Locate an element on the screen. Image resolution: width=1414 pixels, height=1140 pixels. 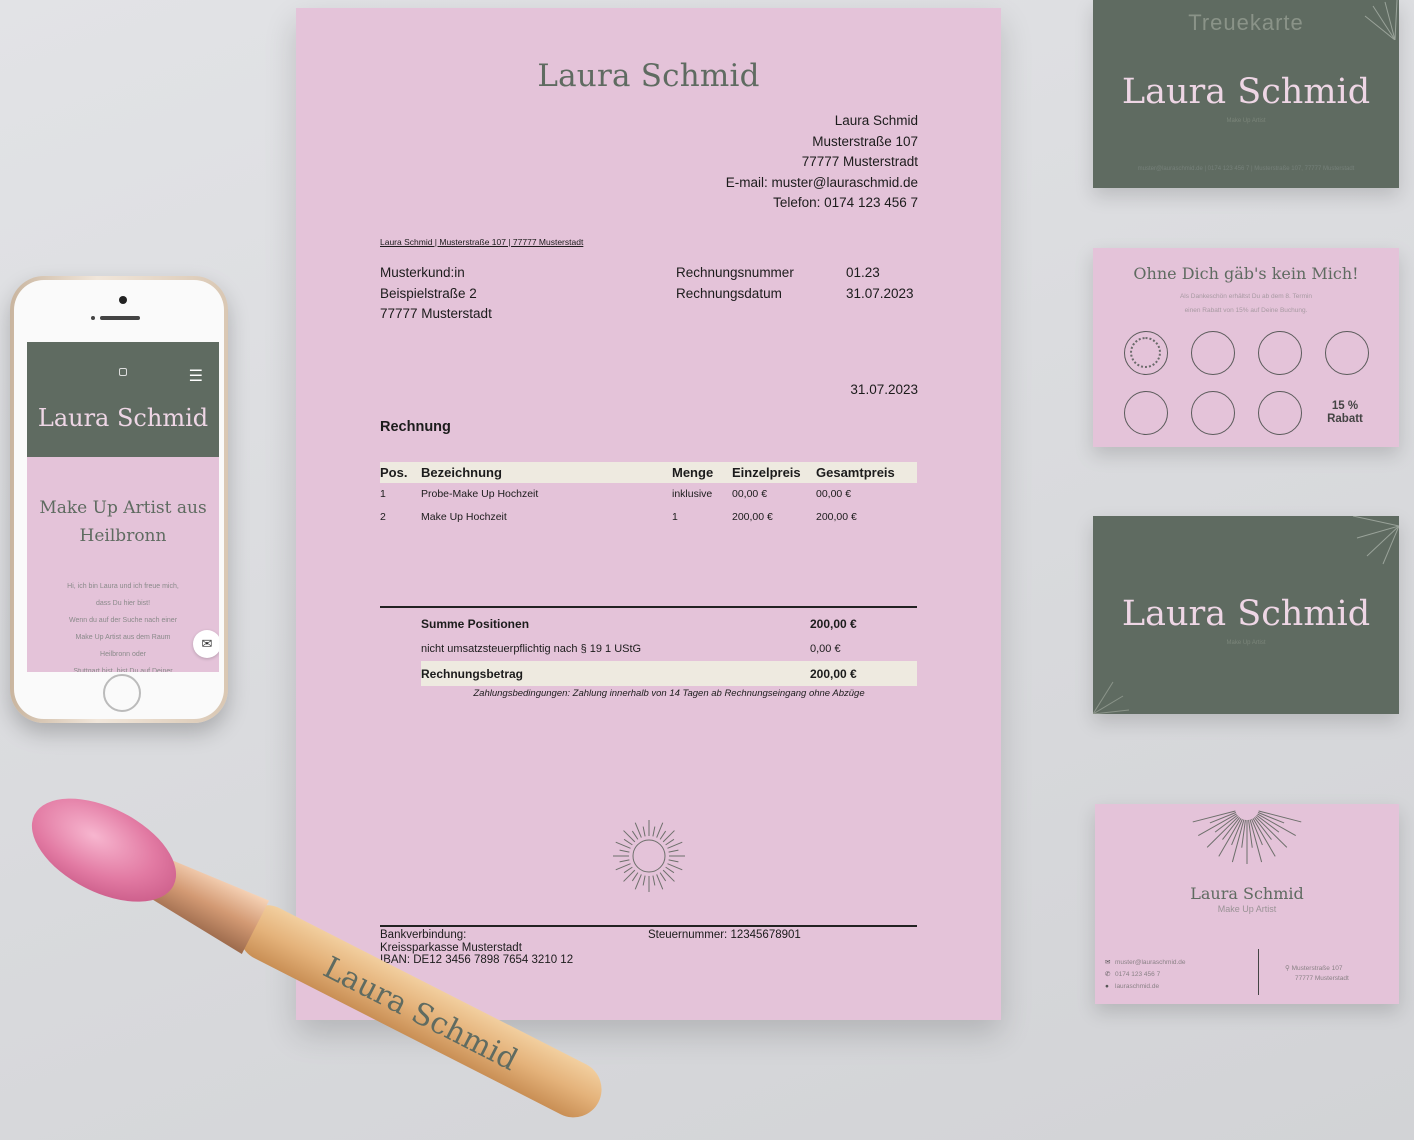
address-line: 77777 Musterstadt is located at coordinates (1322, 978).